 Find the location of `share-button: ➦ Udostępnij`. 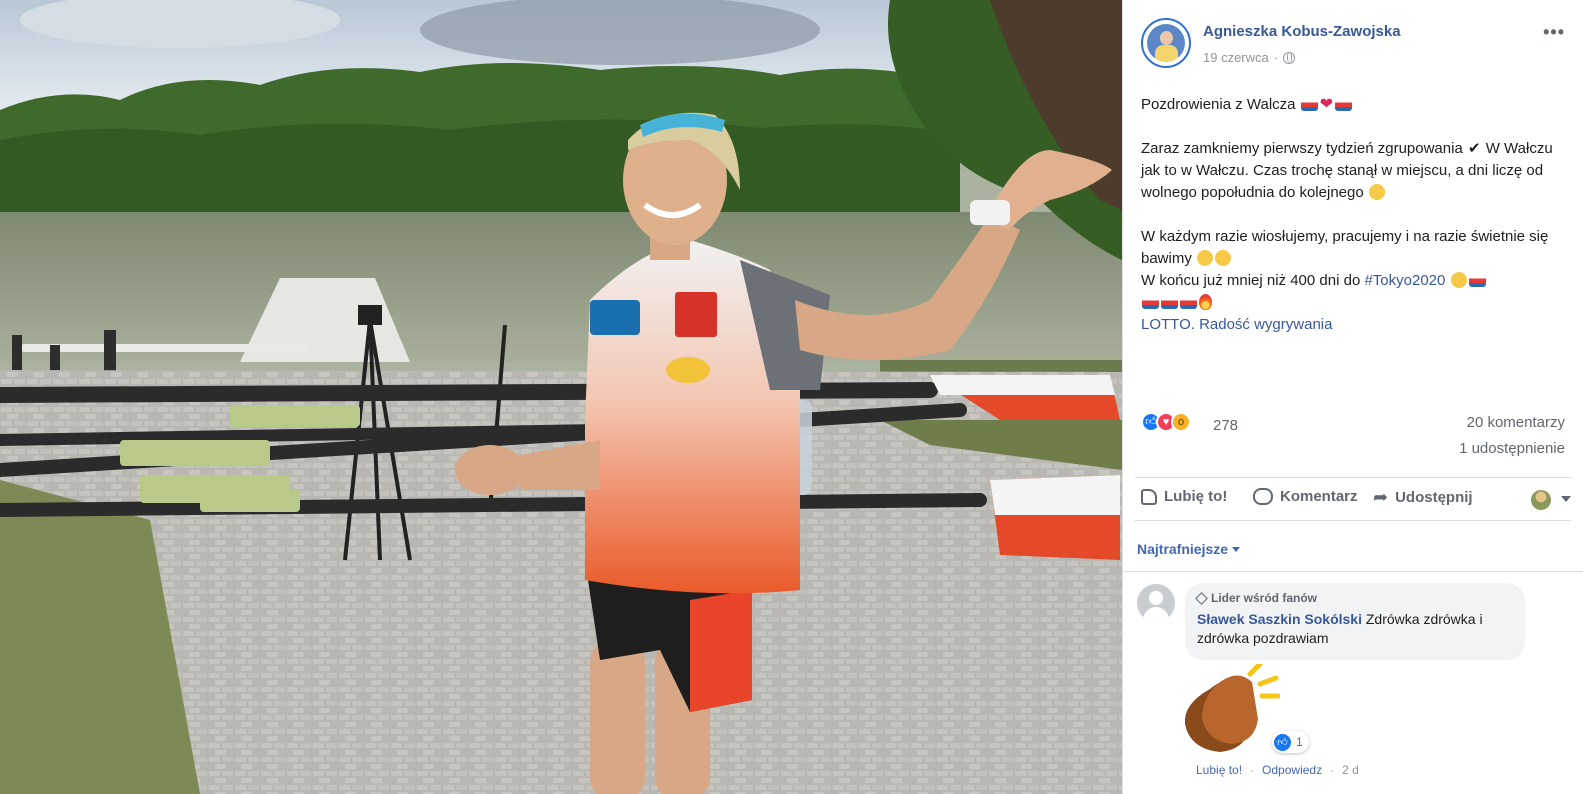

share-button: ➦ Udostępnij is located at coordinates (1423, 497).